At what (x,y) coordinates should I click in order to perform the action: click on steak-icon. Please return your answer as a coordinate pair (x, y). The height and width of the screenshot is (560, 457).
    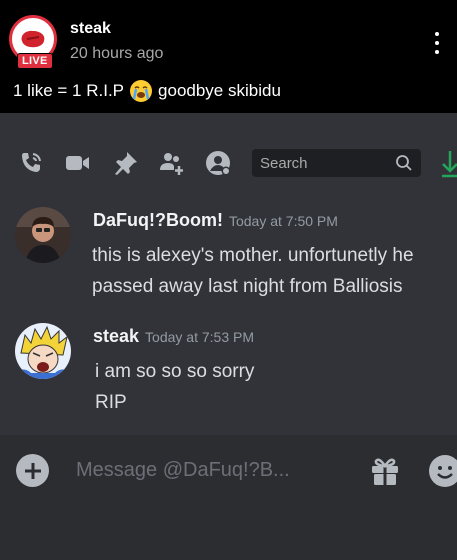
    Looking at the image, I should click on (33, 39).